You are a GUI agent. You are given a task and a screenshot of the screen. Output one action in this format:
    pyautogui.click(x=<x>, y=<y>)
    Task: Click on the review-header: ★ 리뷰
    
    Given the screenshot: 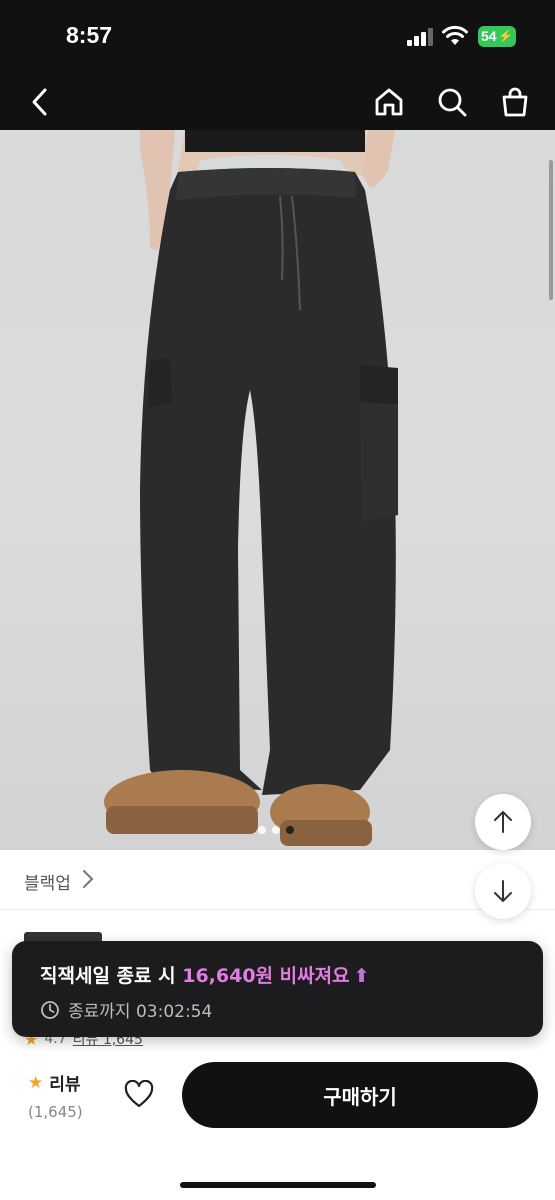 What is the action you would take?
    pyautogui.click(x=63, y=1083)
    